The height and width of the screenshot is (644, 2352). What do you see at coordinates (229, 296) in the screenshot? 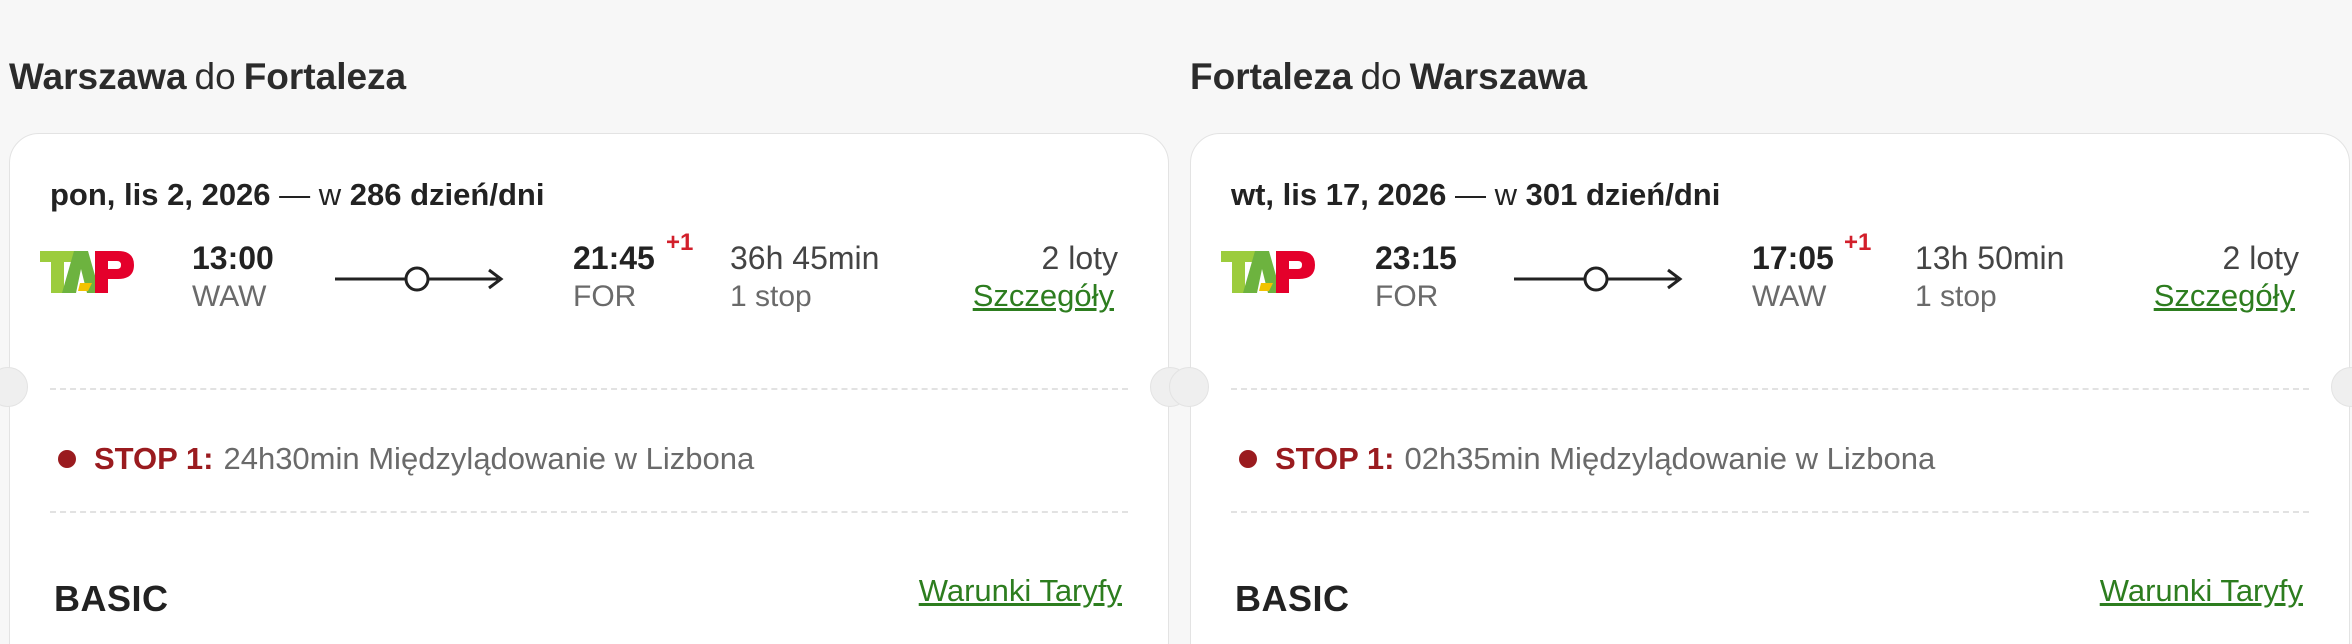
I see `departure-airport-code: WAW` at bounding box center [229, 296].